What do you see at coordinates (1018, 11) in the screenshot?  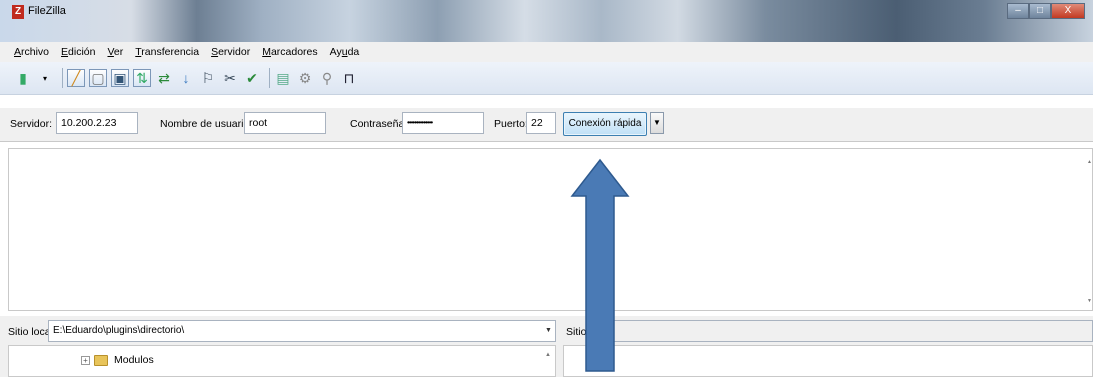 I see `minimize-button: –` at bounding box center [1018, 11].